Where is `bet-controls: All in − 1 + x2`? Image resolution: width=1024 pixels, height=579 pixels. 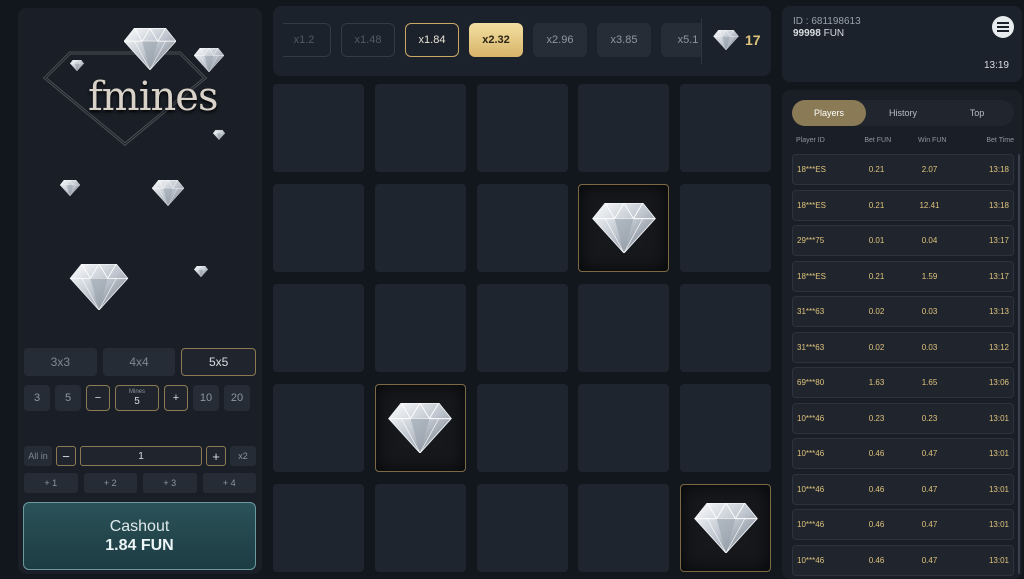 bet-controls: All in − 1 + x2 is located at coordinates (140, 456).